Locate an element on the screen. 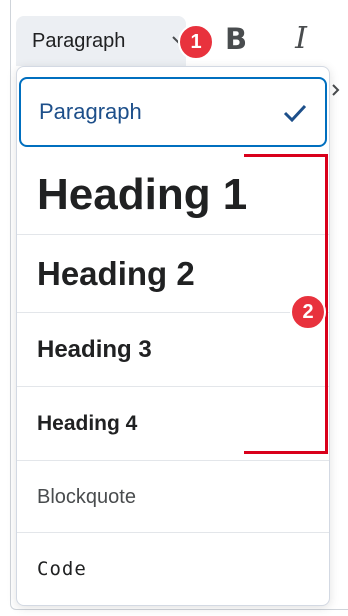  menu-item-paragraph: Paragraph is located at coordinates (173, 112).